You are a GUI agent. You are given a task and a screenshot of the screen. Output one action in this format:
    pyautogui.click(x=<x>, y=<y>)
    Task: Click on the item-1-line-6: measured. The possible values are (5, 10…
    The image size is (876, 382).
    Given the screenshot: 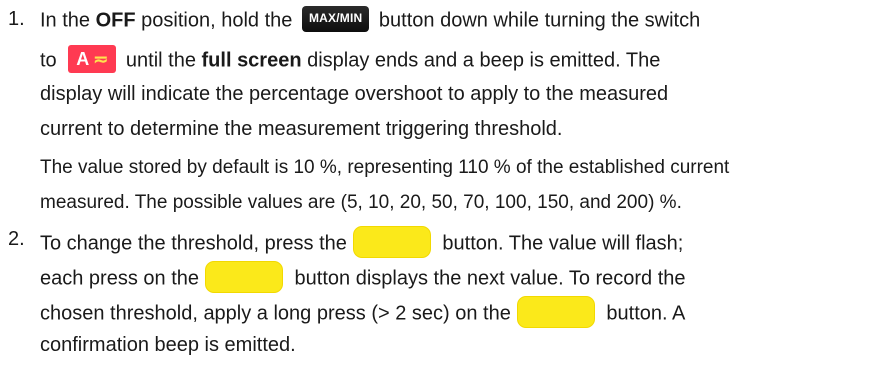 What is the action you would take?
    pyautogui.click(x=361, y=202)
    